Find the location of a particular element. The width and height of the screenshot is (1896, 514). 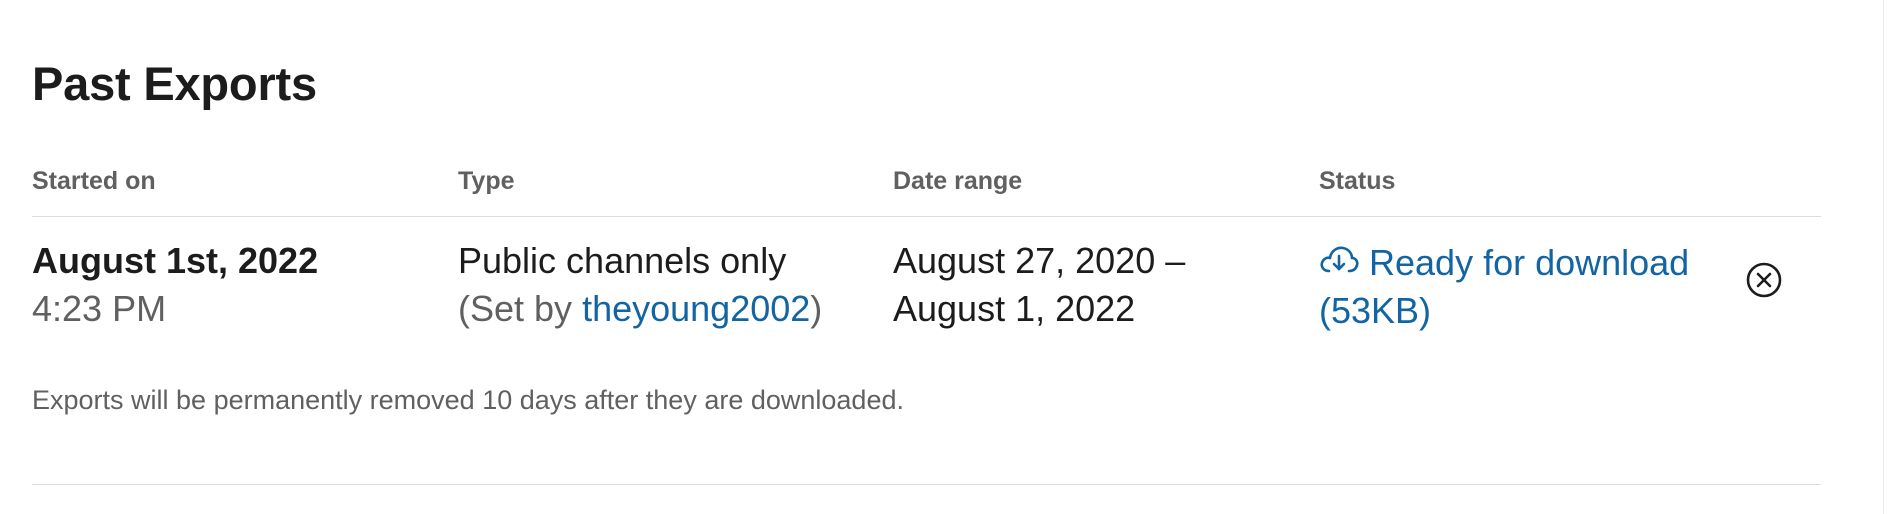

set-by-line: (Set by theyoung2002) is located at coordinates (640, 309).